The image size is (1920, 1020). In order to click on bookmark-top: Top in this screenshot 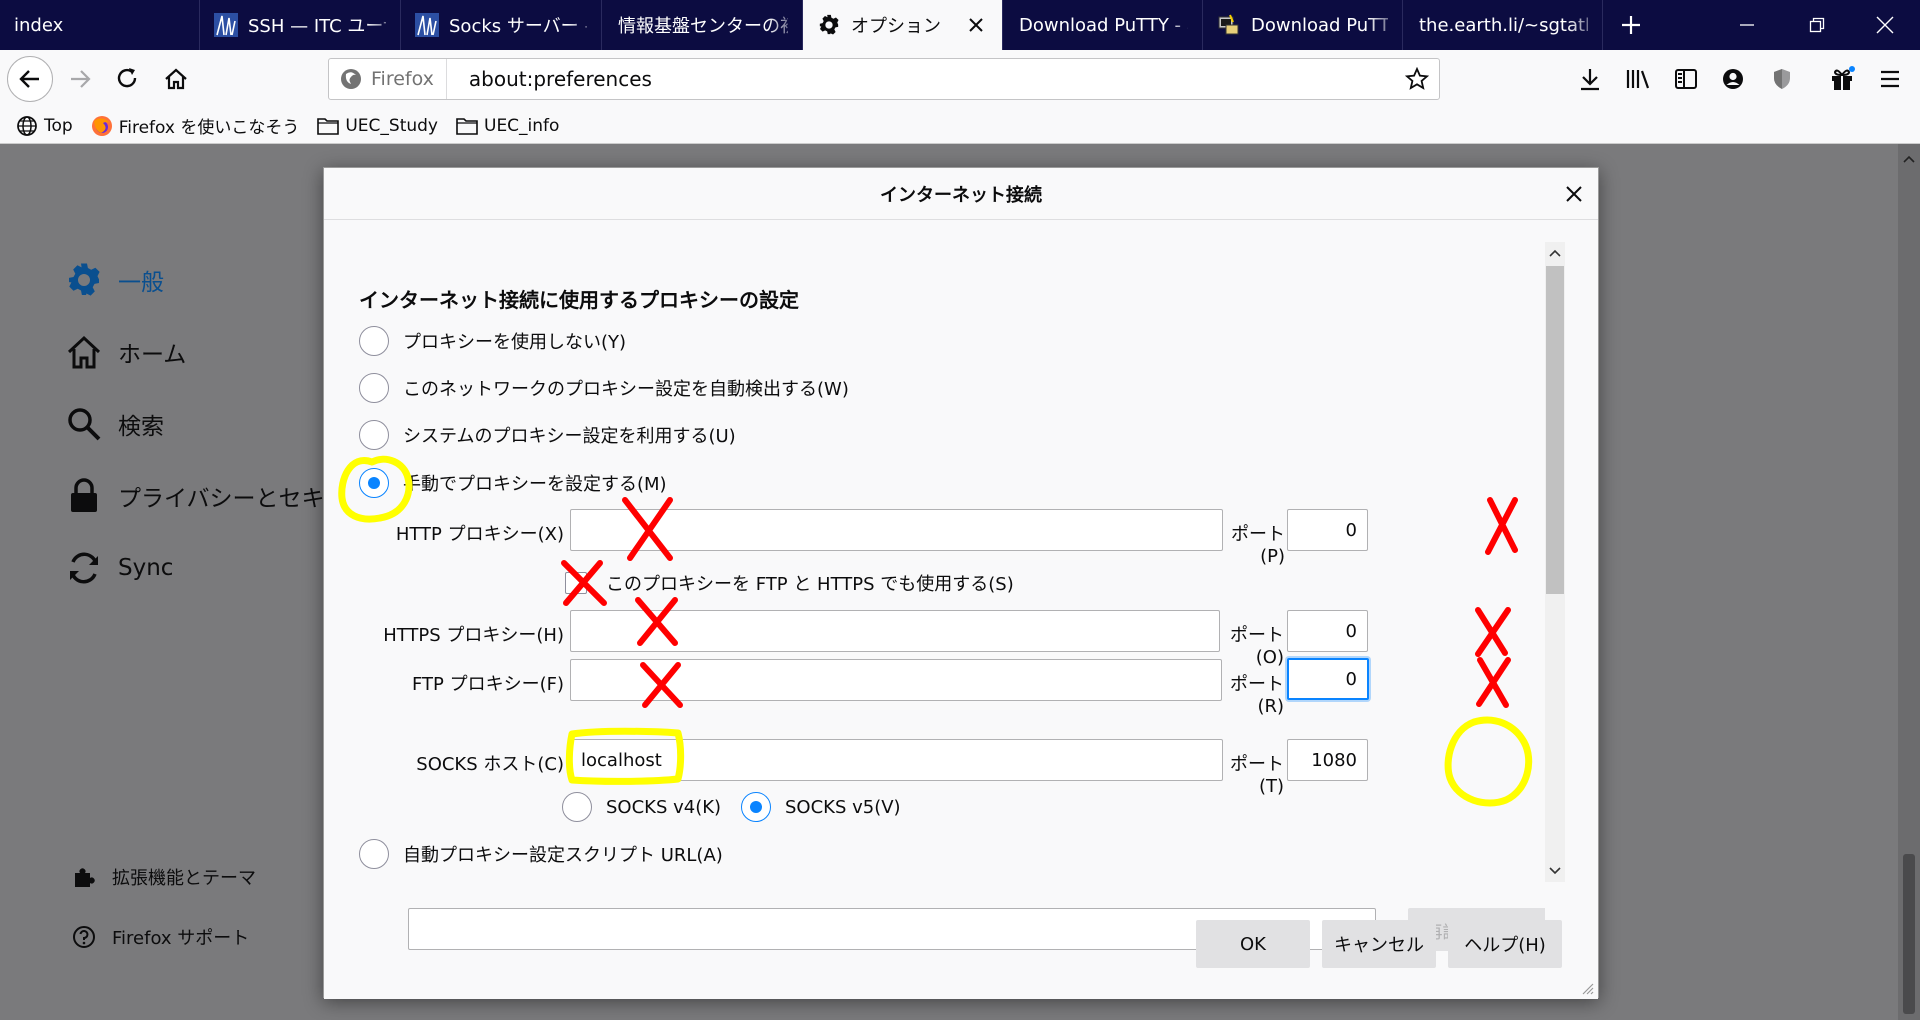, I will do `click(44, 126)`.